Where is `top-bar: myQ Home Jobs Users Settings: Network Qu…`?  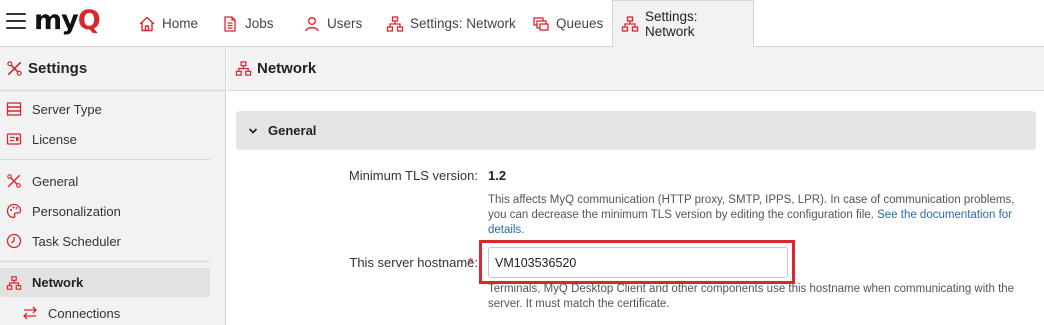 top-bar: myQ Home Jobs Users Settings: Network Qu… is located at coordinates (522, 24).